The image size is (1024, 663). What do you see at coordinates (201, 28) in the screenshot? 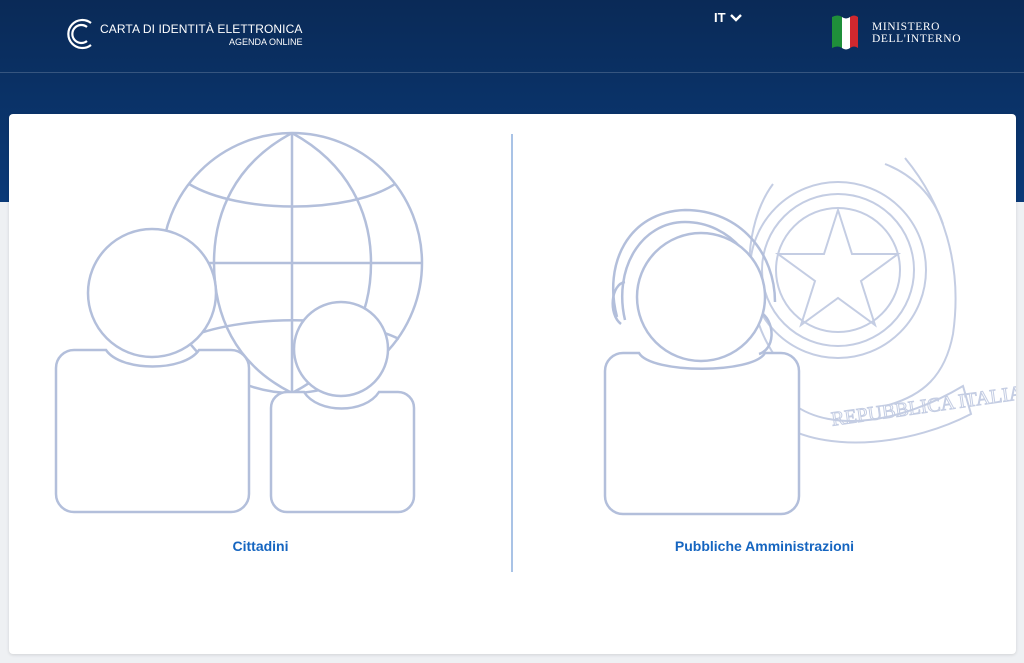
I see `brand-title: CARTA DI IDENTITÀ ELETTRONICA` at bounding box center [201, 28].